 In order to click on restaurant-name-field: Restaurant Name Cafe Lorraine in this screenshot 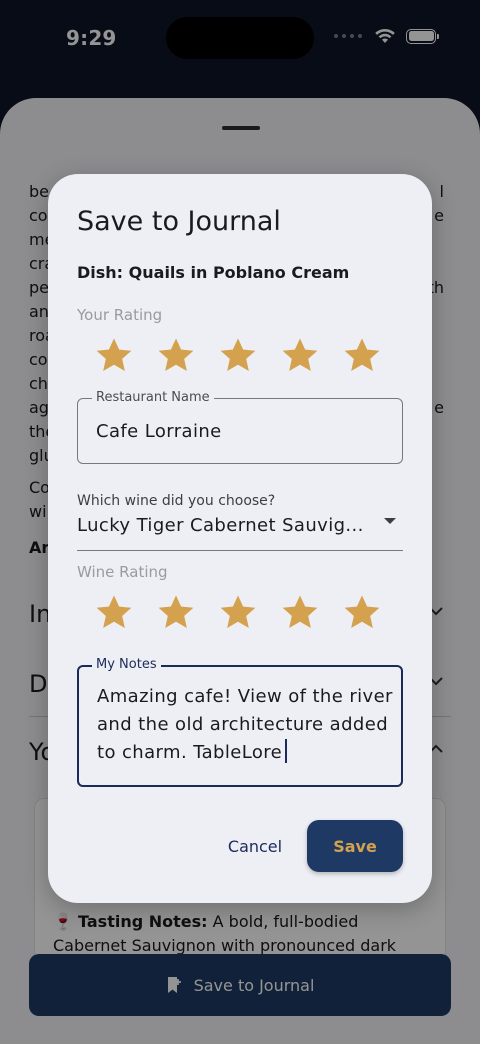, I will do `click(240, 427)`.